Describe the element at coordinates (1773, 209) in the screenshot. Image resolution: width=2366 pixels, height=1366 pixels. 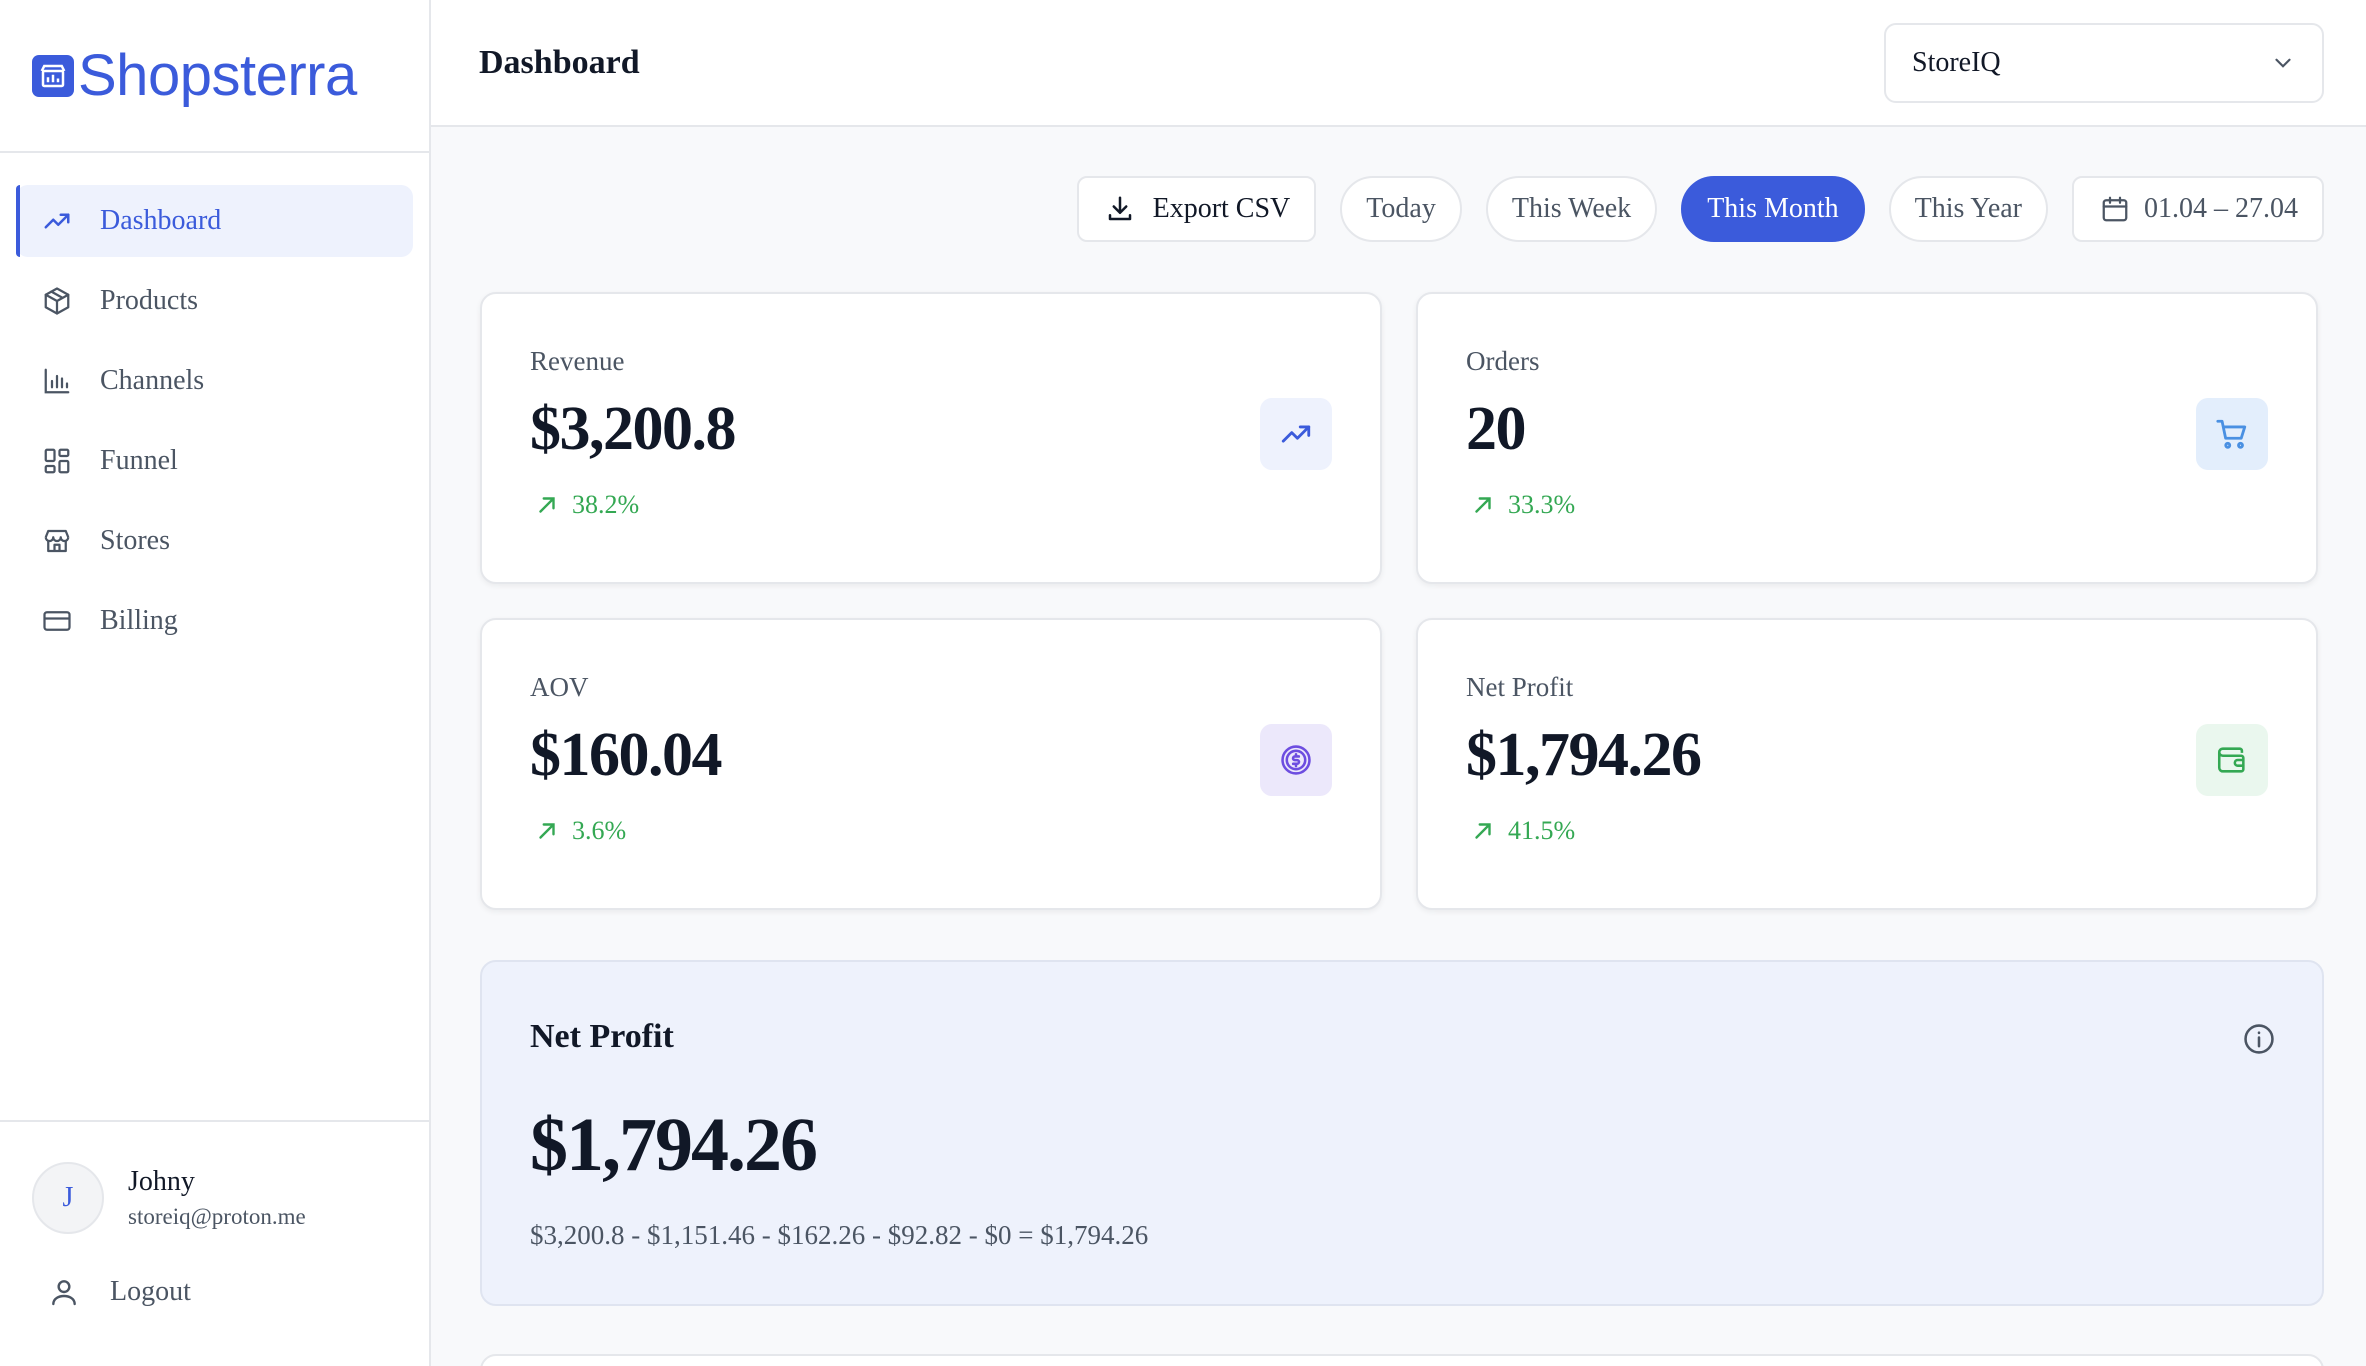
I see `period-this-month-button: This Month` at that location.